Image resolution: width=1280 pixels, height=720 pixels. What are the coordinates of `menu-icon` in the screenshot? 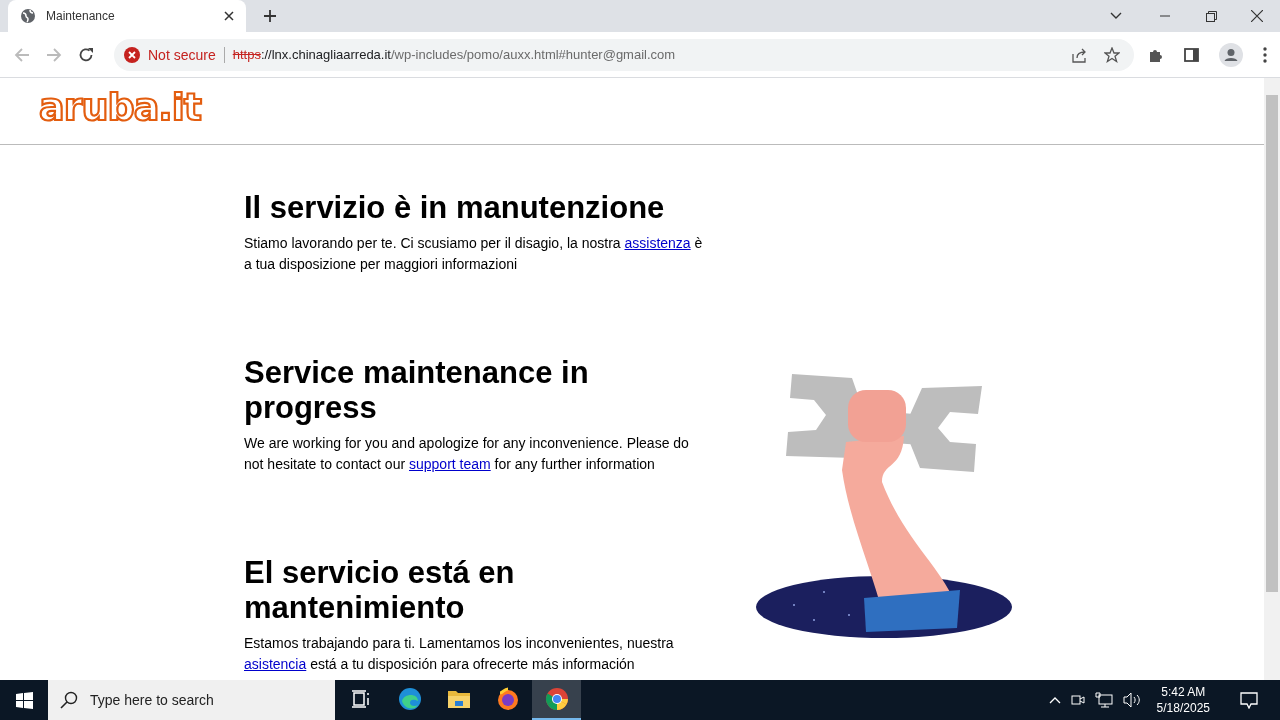 It's located at (1265, 54).